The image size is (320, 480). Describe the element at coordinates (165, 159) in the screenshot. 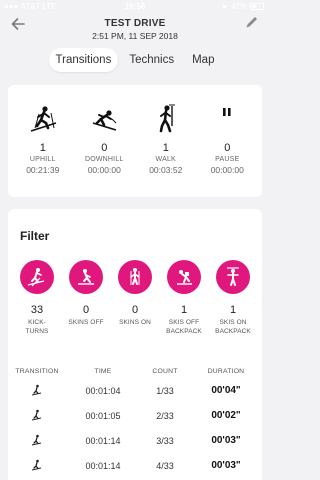

I see `walk-label: WALK` at that location.